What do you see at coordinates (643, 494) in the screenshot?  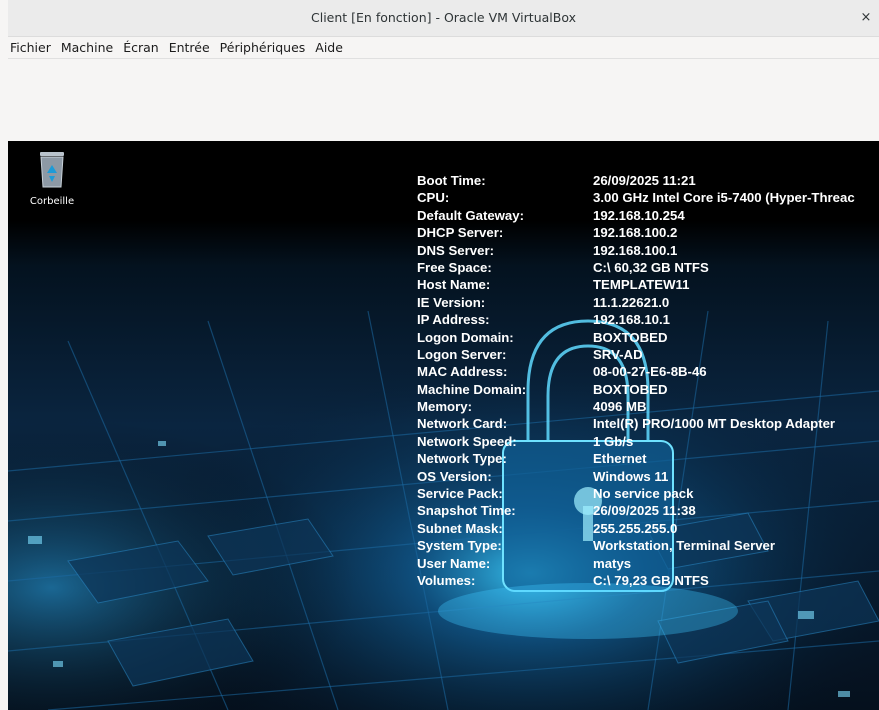 I see `info-value: No service pack` at bounding box center [643, 494].